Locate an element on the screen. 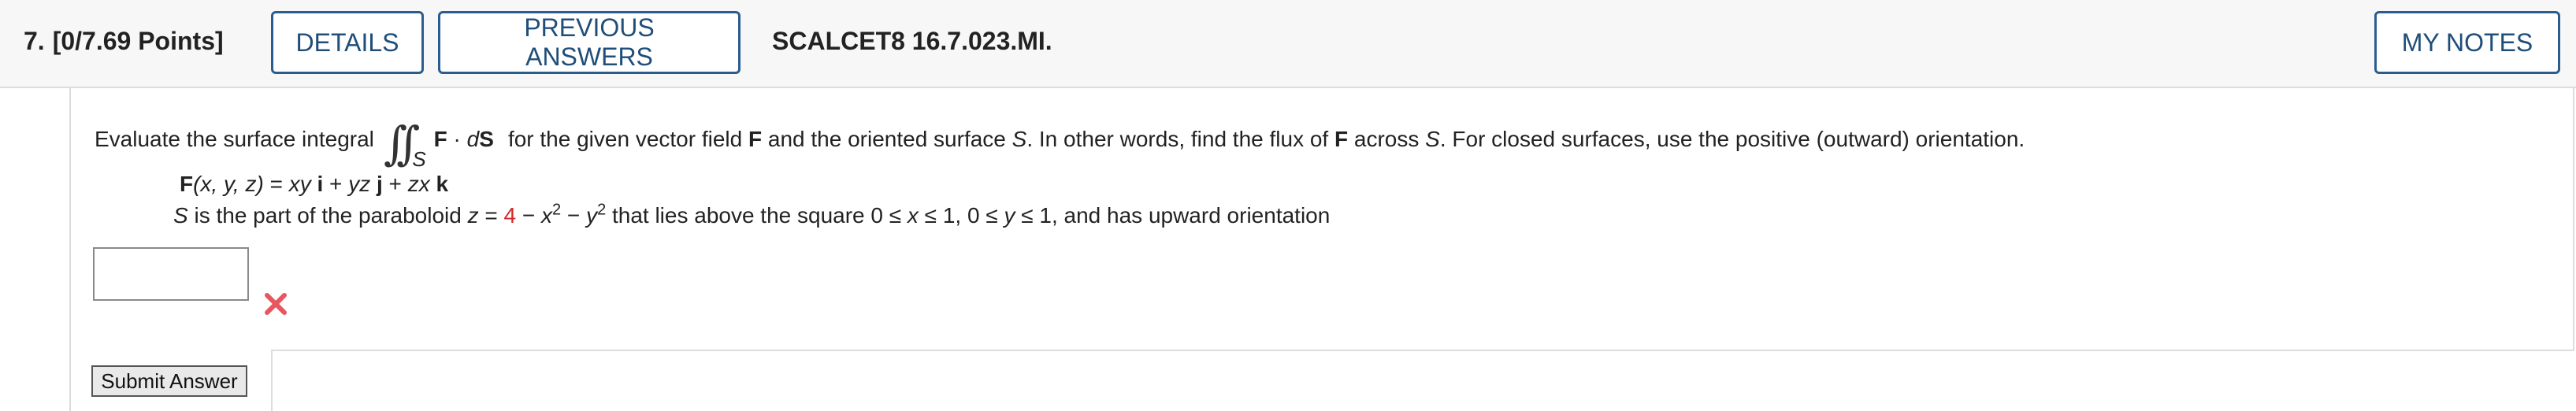 This screenshot has width=2576, height=411. field-eq: = is located at coordinates (276, 184).